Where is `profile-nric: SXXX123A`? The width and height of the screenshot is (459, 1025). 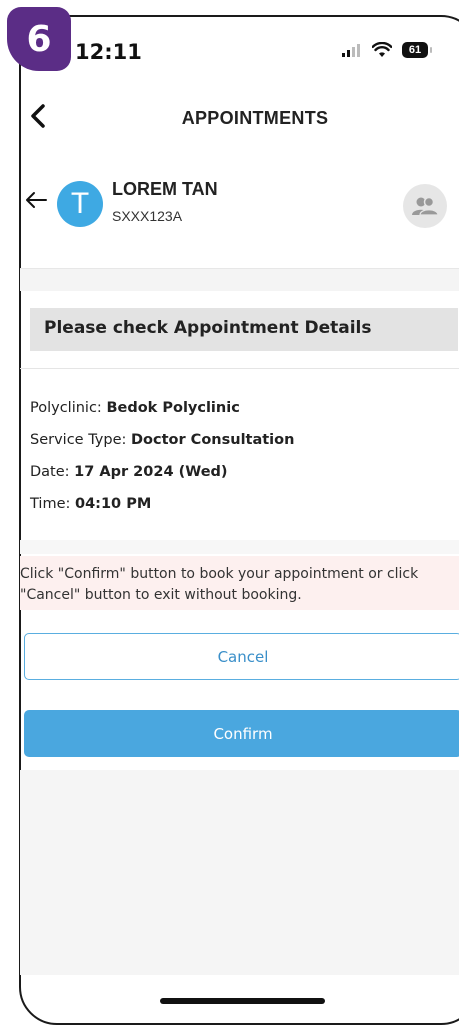
profile-nric: SXXX123A is located at coordinates (147, 216).